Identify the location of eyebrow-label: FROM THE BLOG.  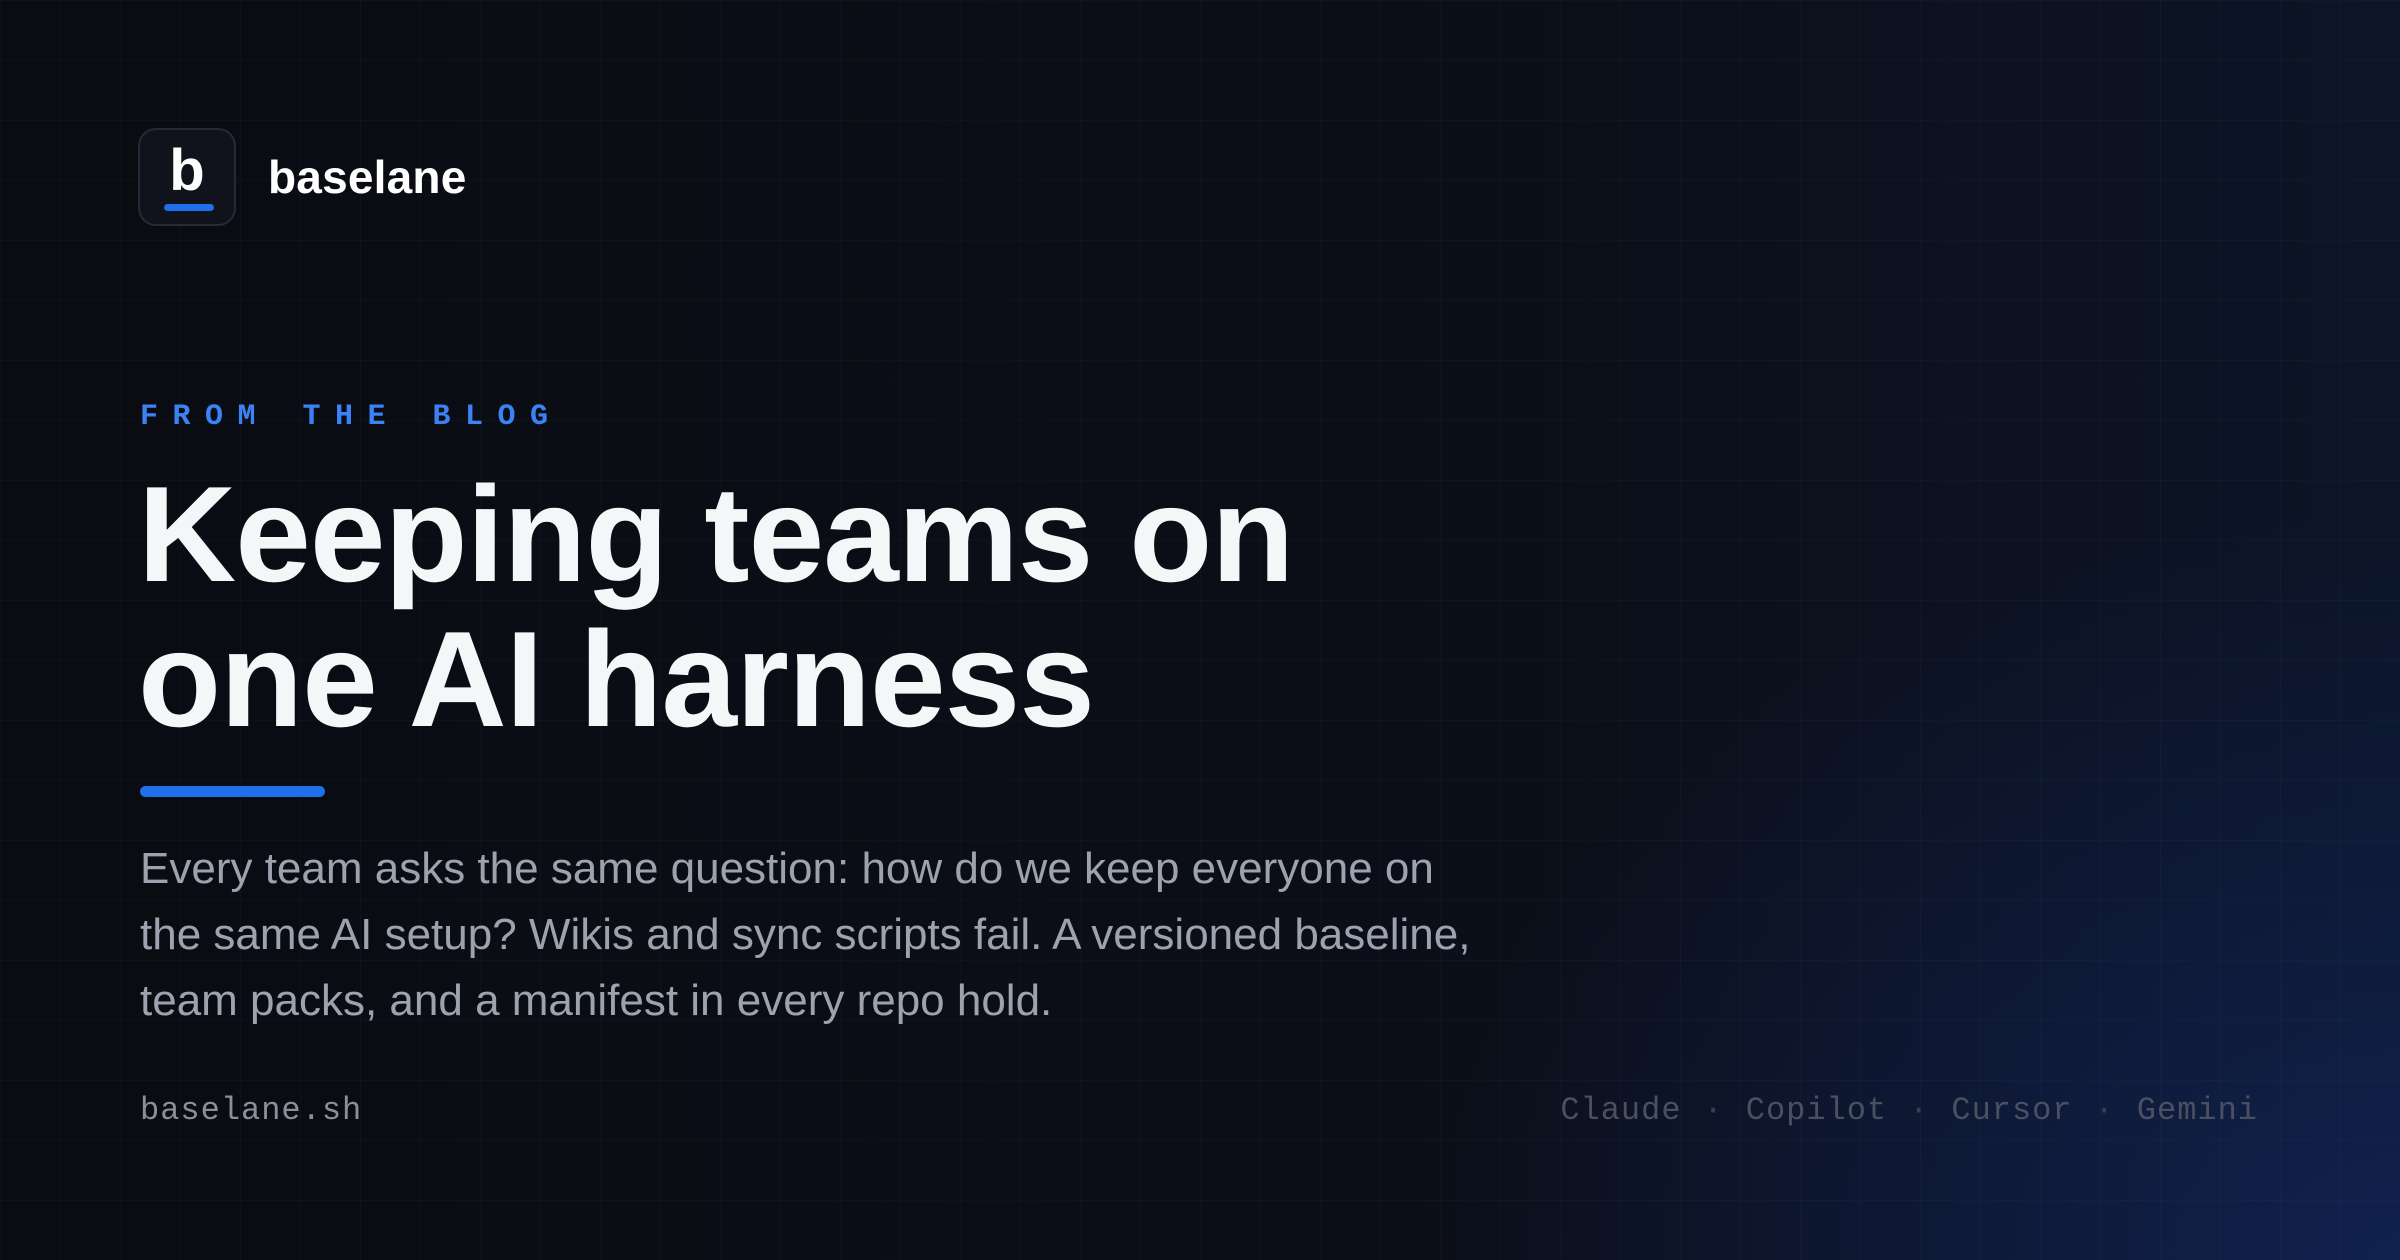
(351, 417).